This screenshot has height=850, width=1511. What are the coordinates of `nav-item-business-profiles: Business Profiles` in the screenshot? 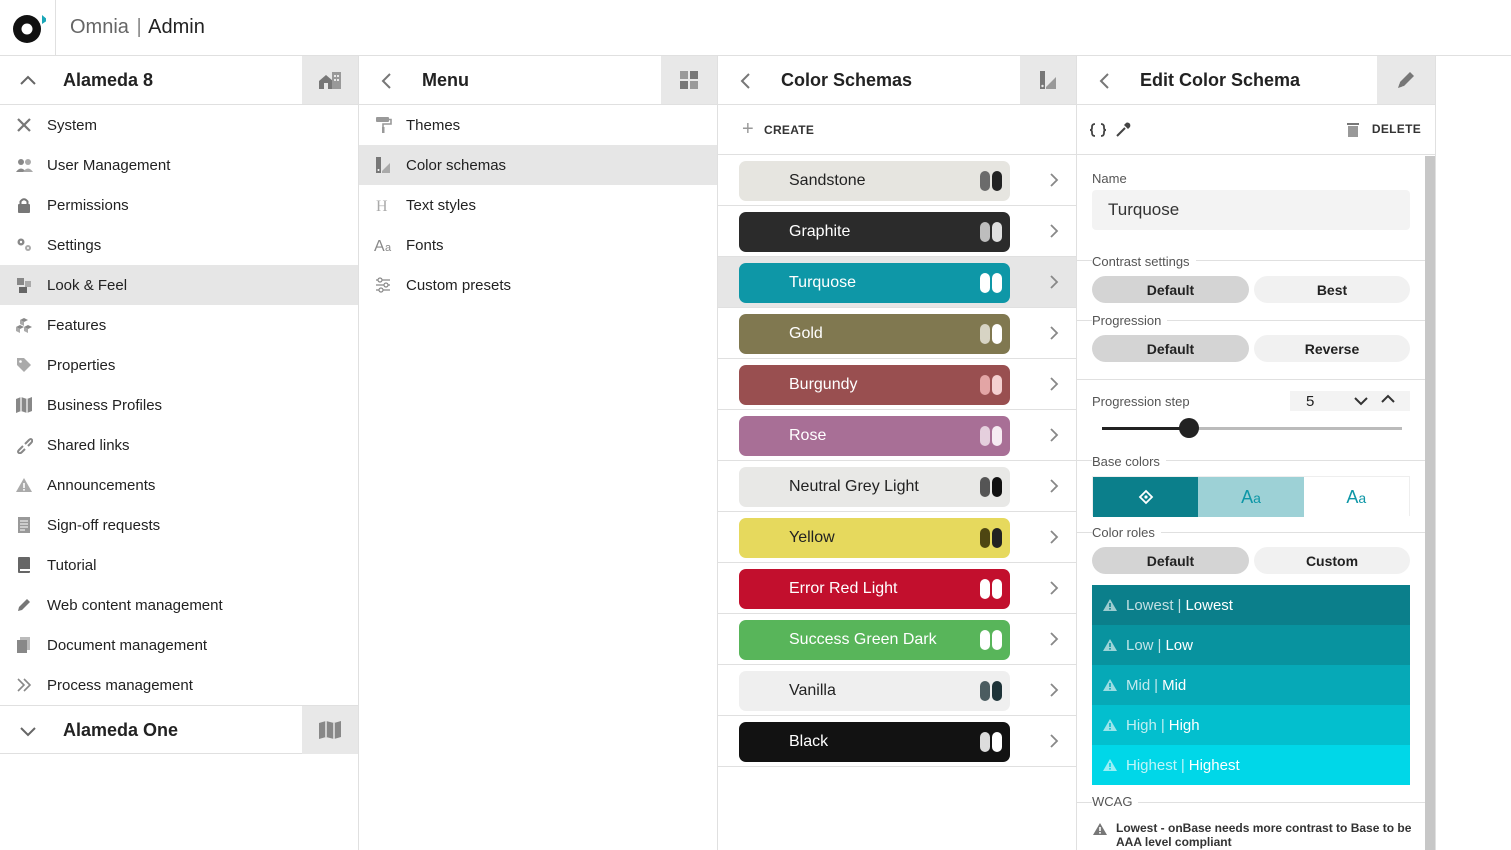 It's located at (179, 405).